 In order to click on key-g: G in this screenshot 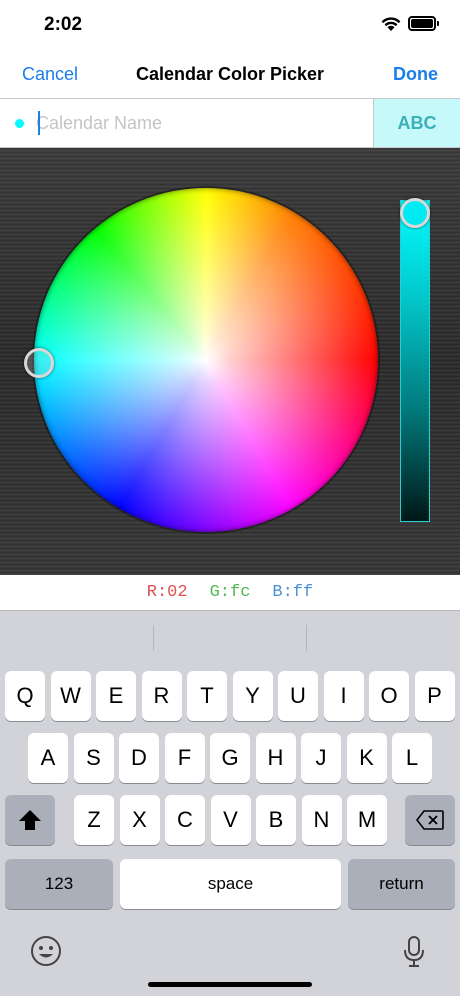, I will do `click(230, 758)`.